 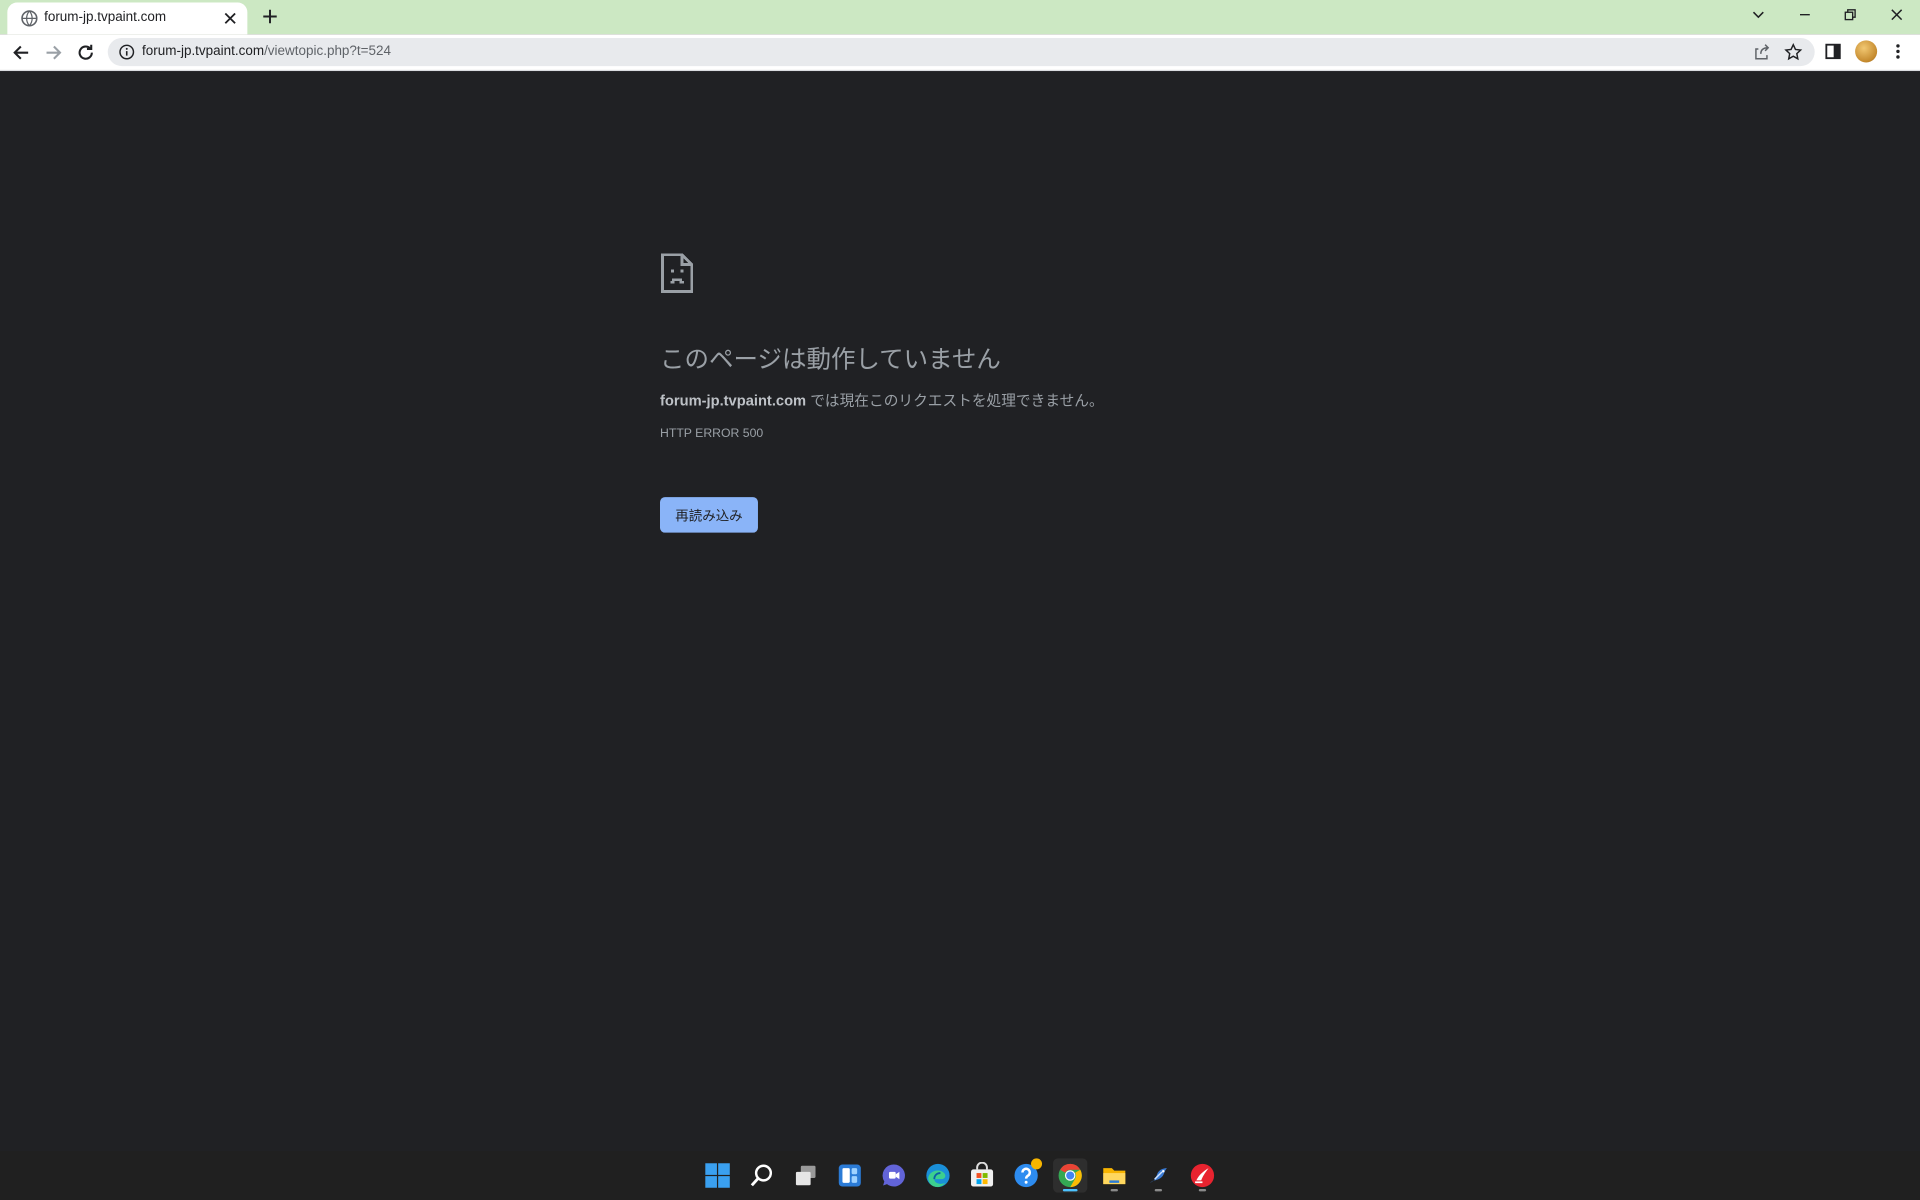 I want to click on store-icon, so click(x=982, y=1174).